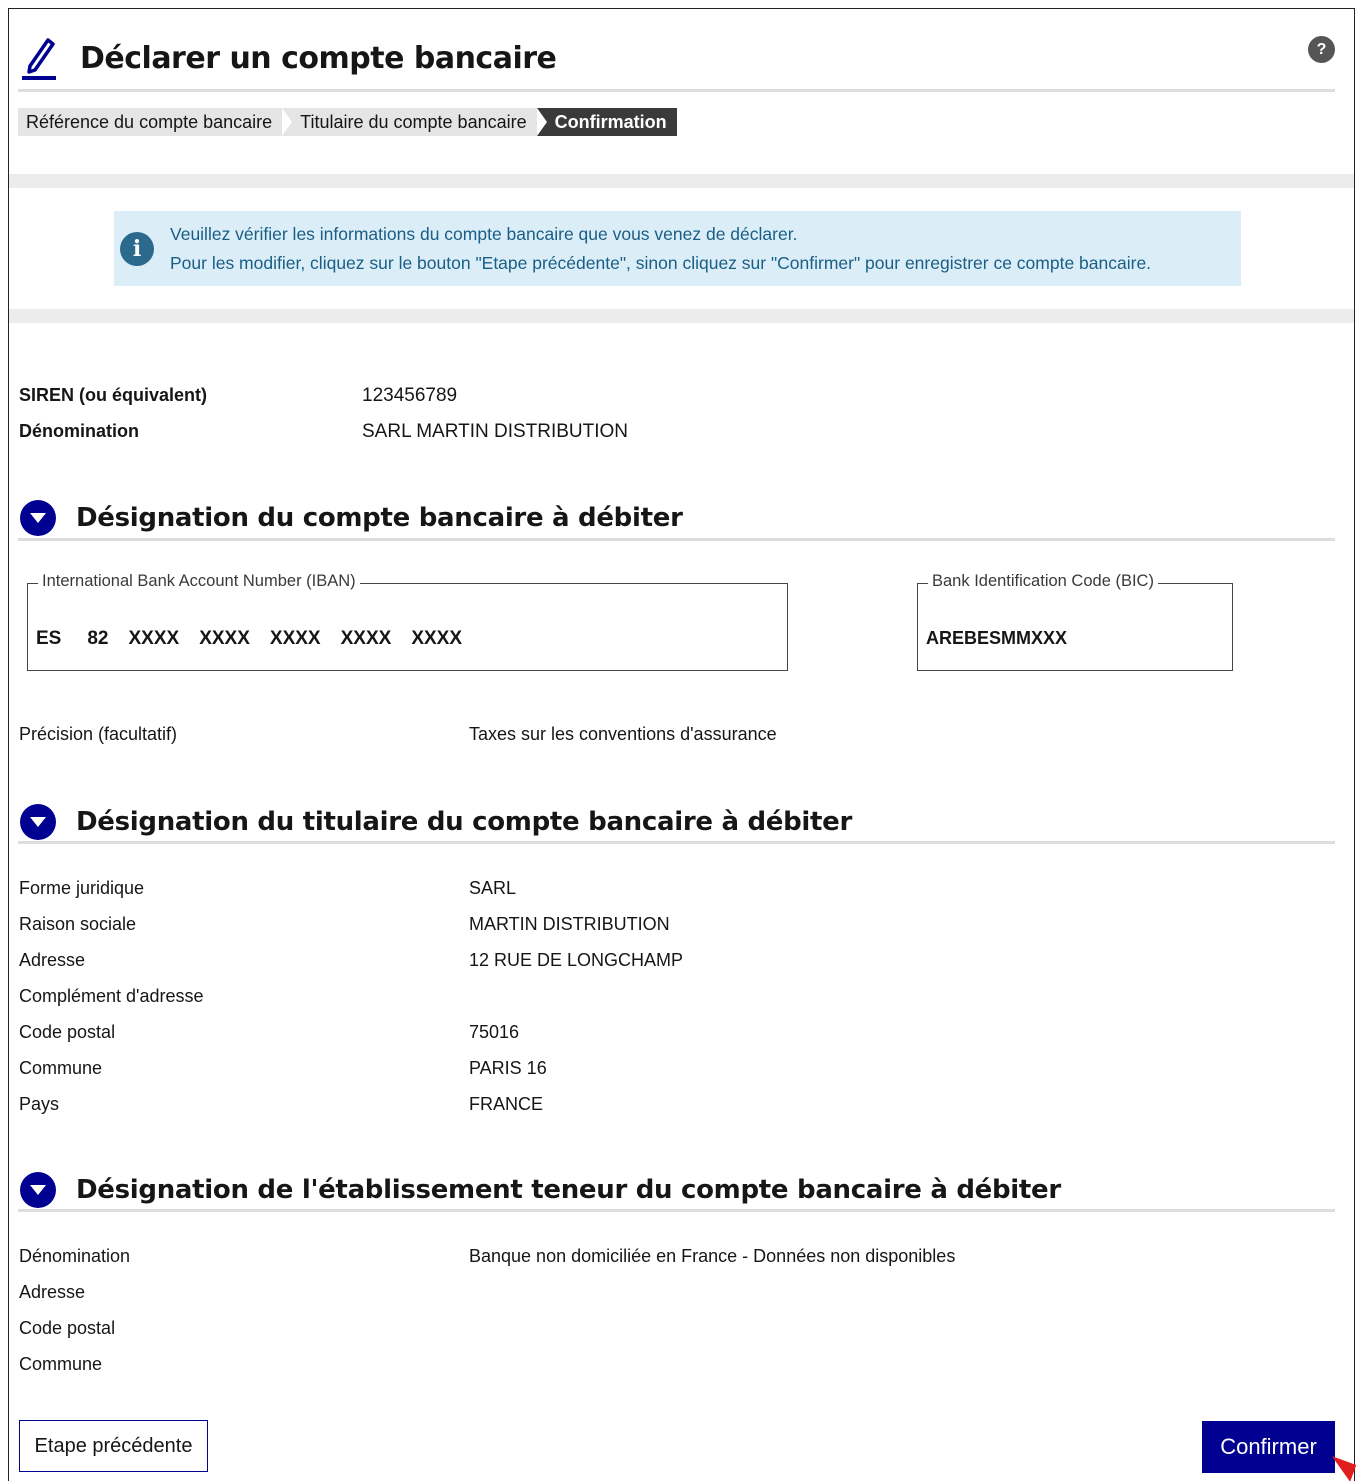  What do you see at coordinates (61, 1068) in the screenshot?
I see `holder-row-label: Commune` at bounding box center [61, 1068].